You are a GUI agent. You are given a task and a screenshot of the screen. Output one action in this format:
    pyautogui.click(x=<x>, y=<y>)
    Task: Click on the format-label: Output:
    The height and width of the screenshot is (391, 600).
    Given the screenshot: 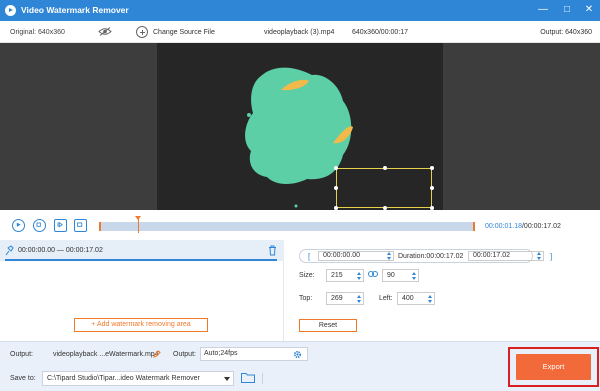 What is the action you would take?
    pyautogui.click(x=184, y=354)
    